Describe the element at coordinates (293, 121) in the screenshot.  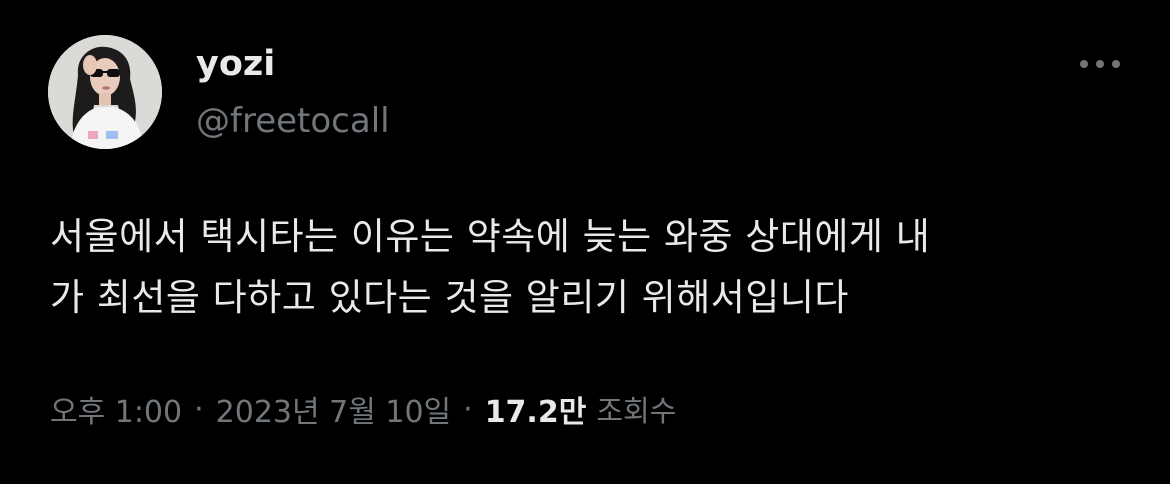
I see `user-handle: @freetocall` at that location.